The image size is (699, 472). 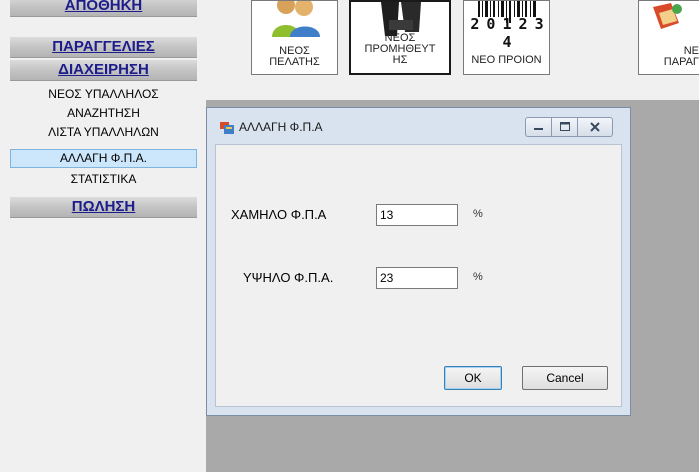 What do you see at coordinates (473, 378) in the screenshot?
I see `ok-button: OK` at bounding box center [473, 378].